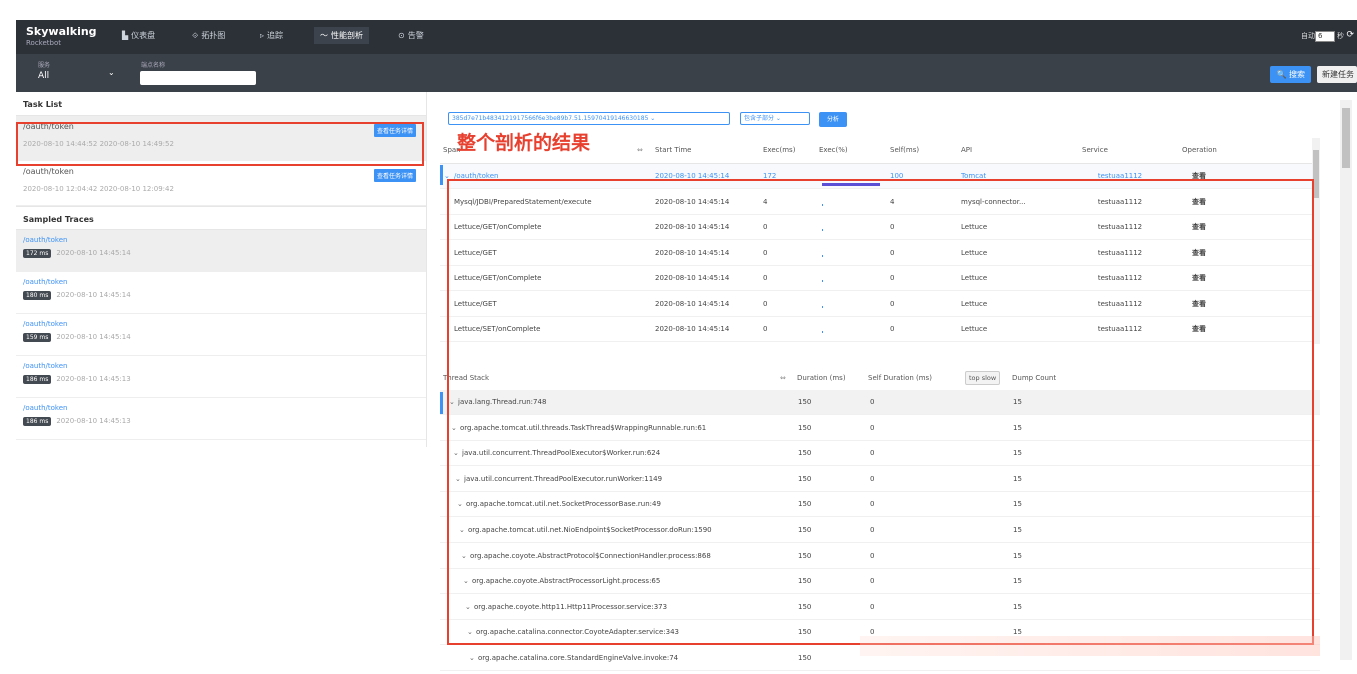  What do you see at coordinates (833, 119) in the screenshot?
I see `analyze-button: 分析` at bounding box center [833, 119].